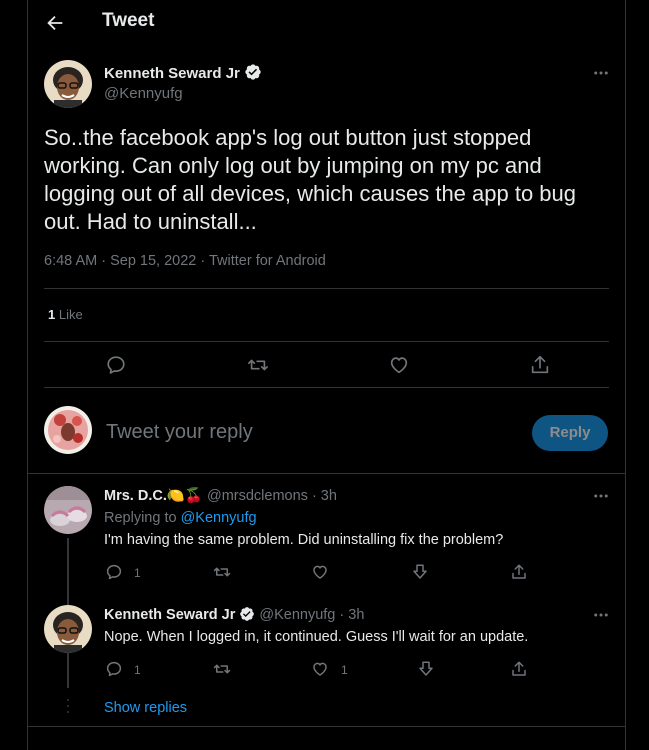 This screenshot has width=649, height=750. I want to click on reply-handle-time: @mrsdclemons · 3h, so click(272, 496).